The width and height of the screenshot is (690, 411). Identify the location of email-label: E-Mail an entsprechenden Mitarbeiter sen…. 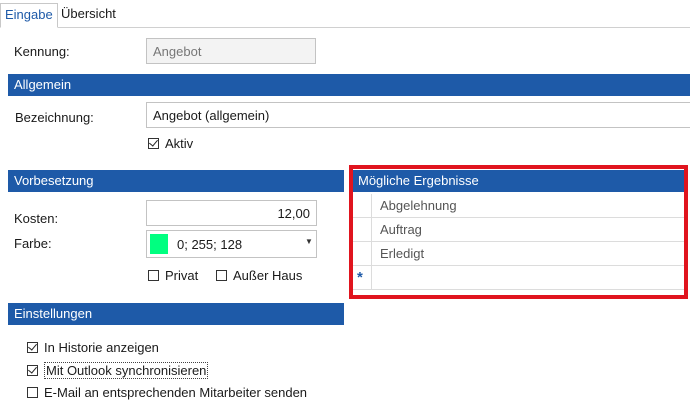
(176, 392).